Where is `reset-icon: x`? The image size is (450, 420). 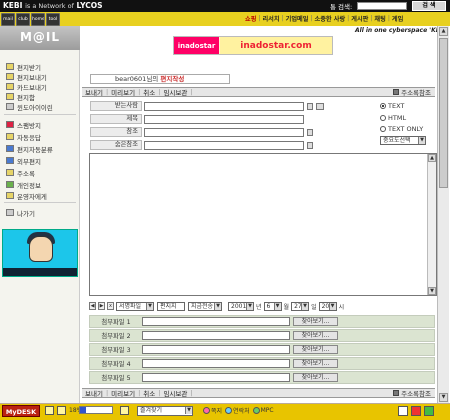
reset-icon: x is located at coordinates (110, 306).